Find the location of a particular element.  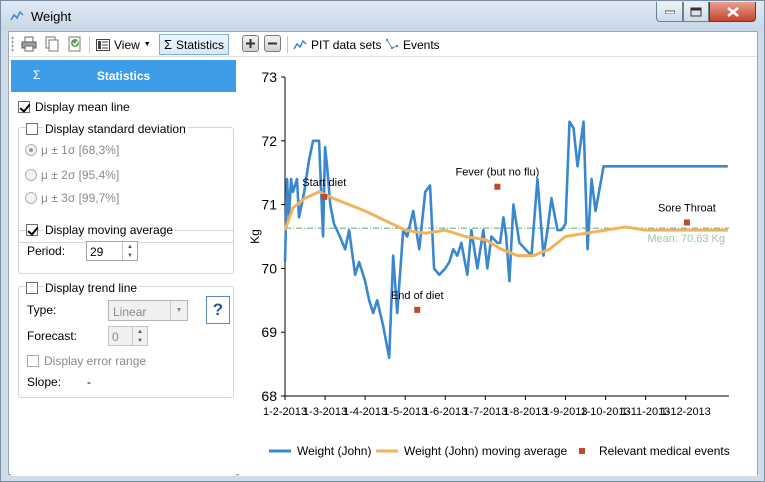

plus-icon is located at coordinates (250, 43).